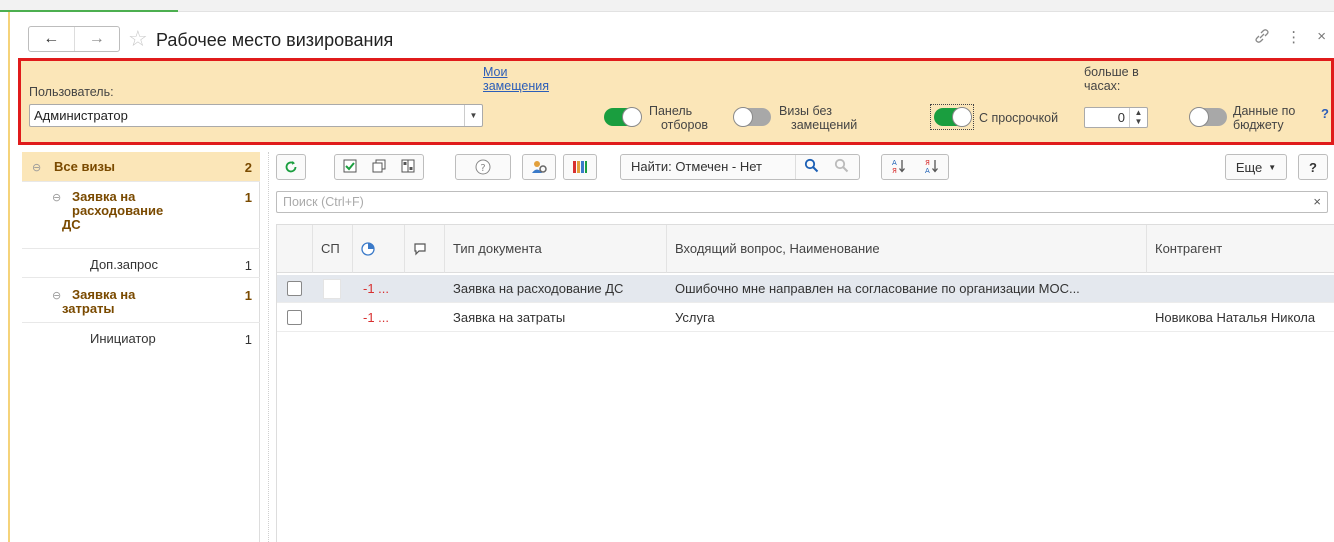 The image size is (1334, 542). I want to click on budget-data-label: Данные по бюджету, so click(1264, 118).